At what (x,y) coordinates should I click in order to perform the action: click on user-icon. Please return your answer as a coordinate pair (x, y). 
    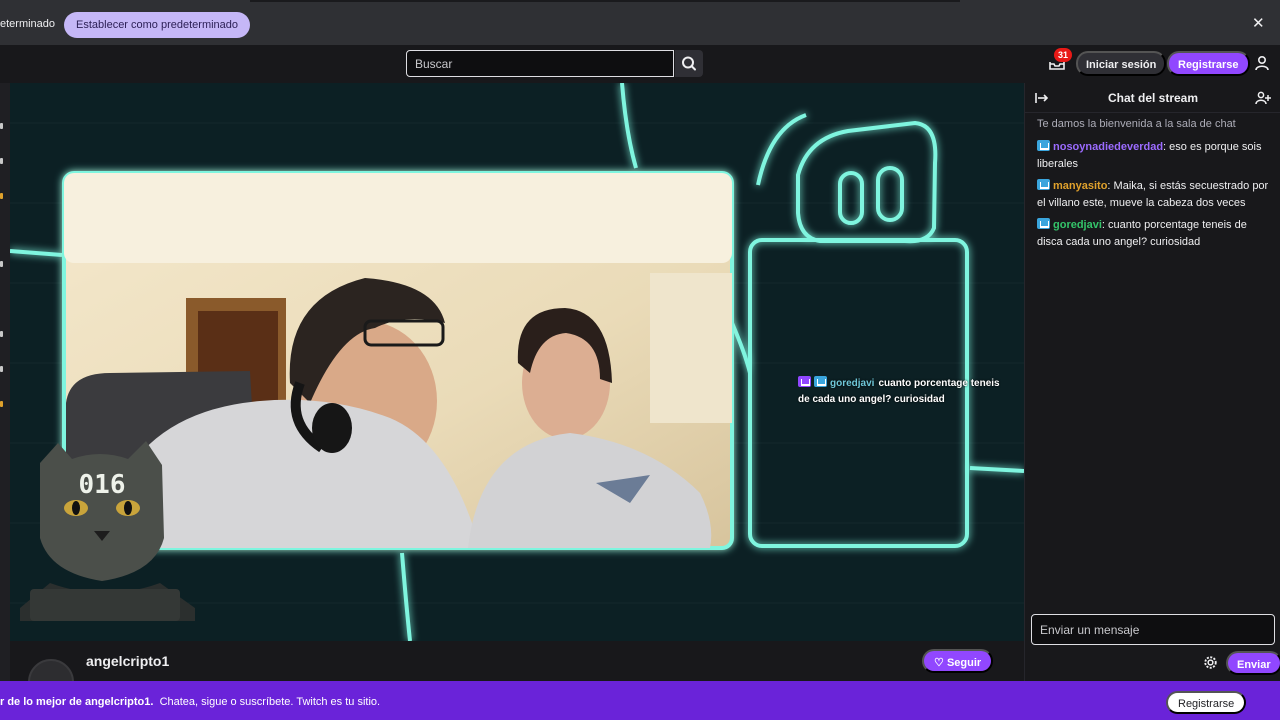
    Looking at the image, I should click on (1262, 63).